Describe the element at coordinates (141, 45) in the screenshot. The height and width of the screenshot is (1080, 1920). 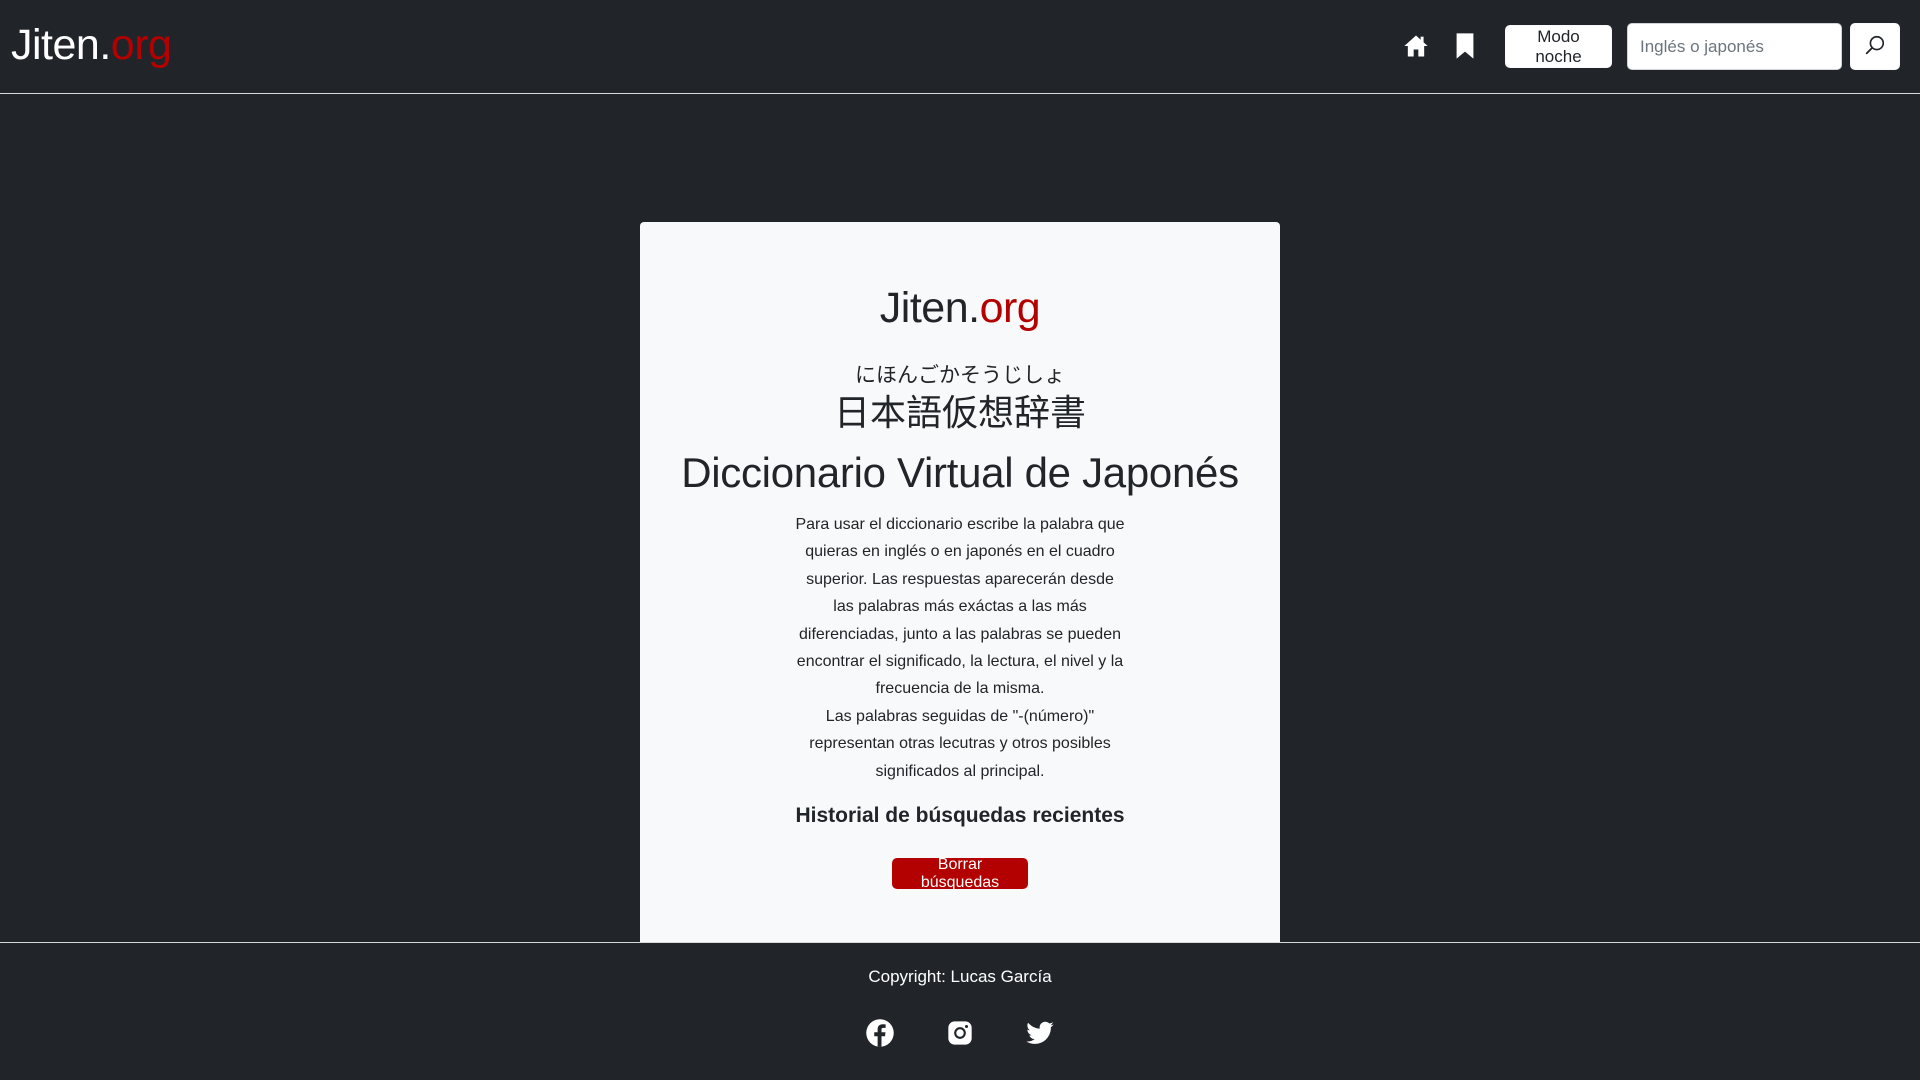
I see `brand-text-accent: org` at that location.